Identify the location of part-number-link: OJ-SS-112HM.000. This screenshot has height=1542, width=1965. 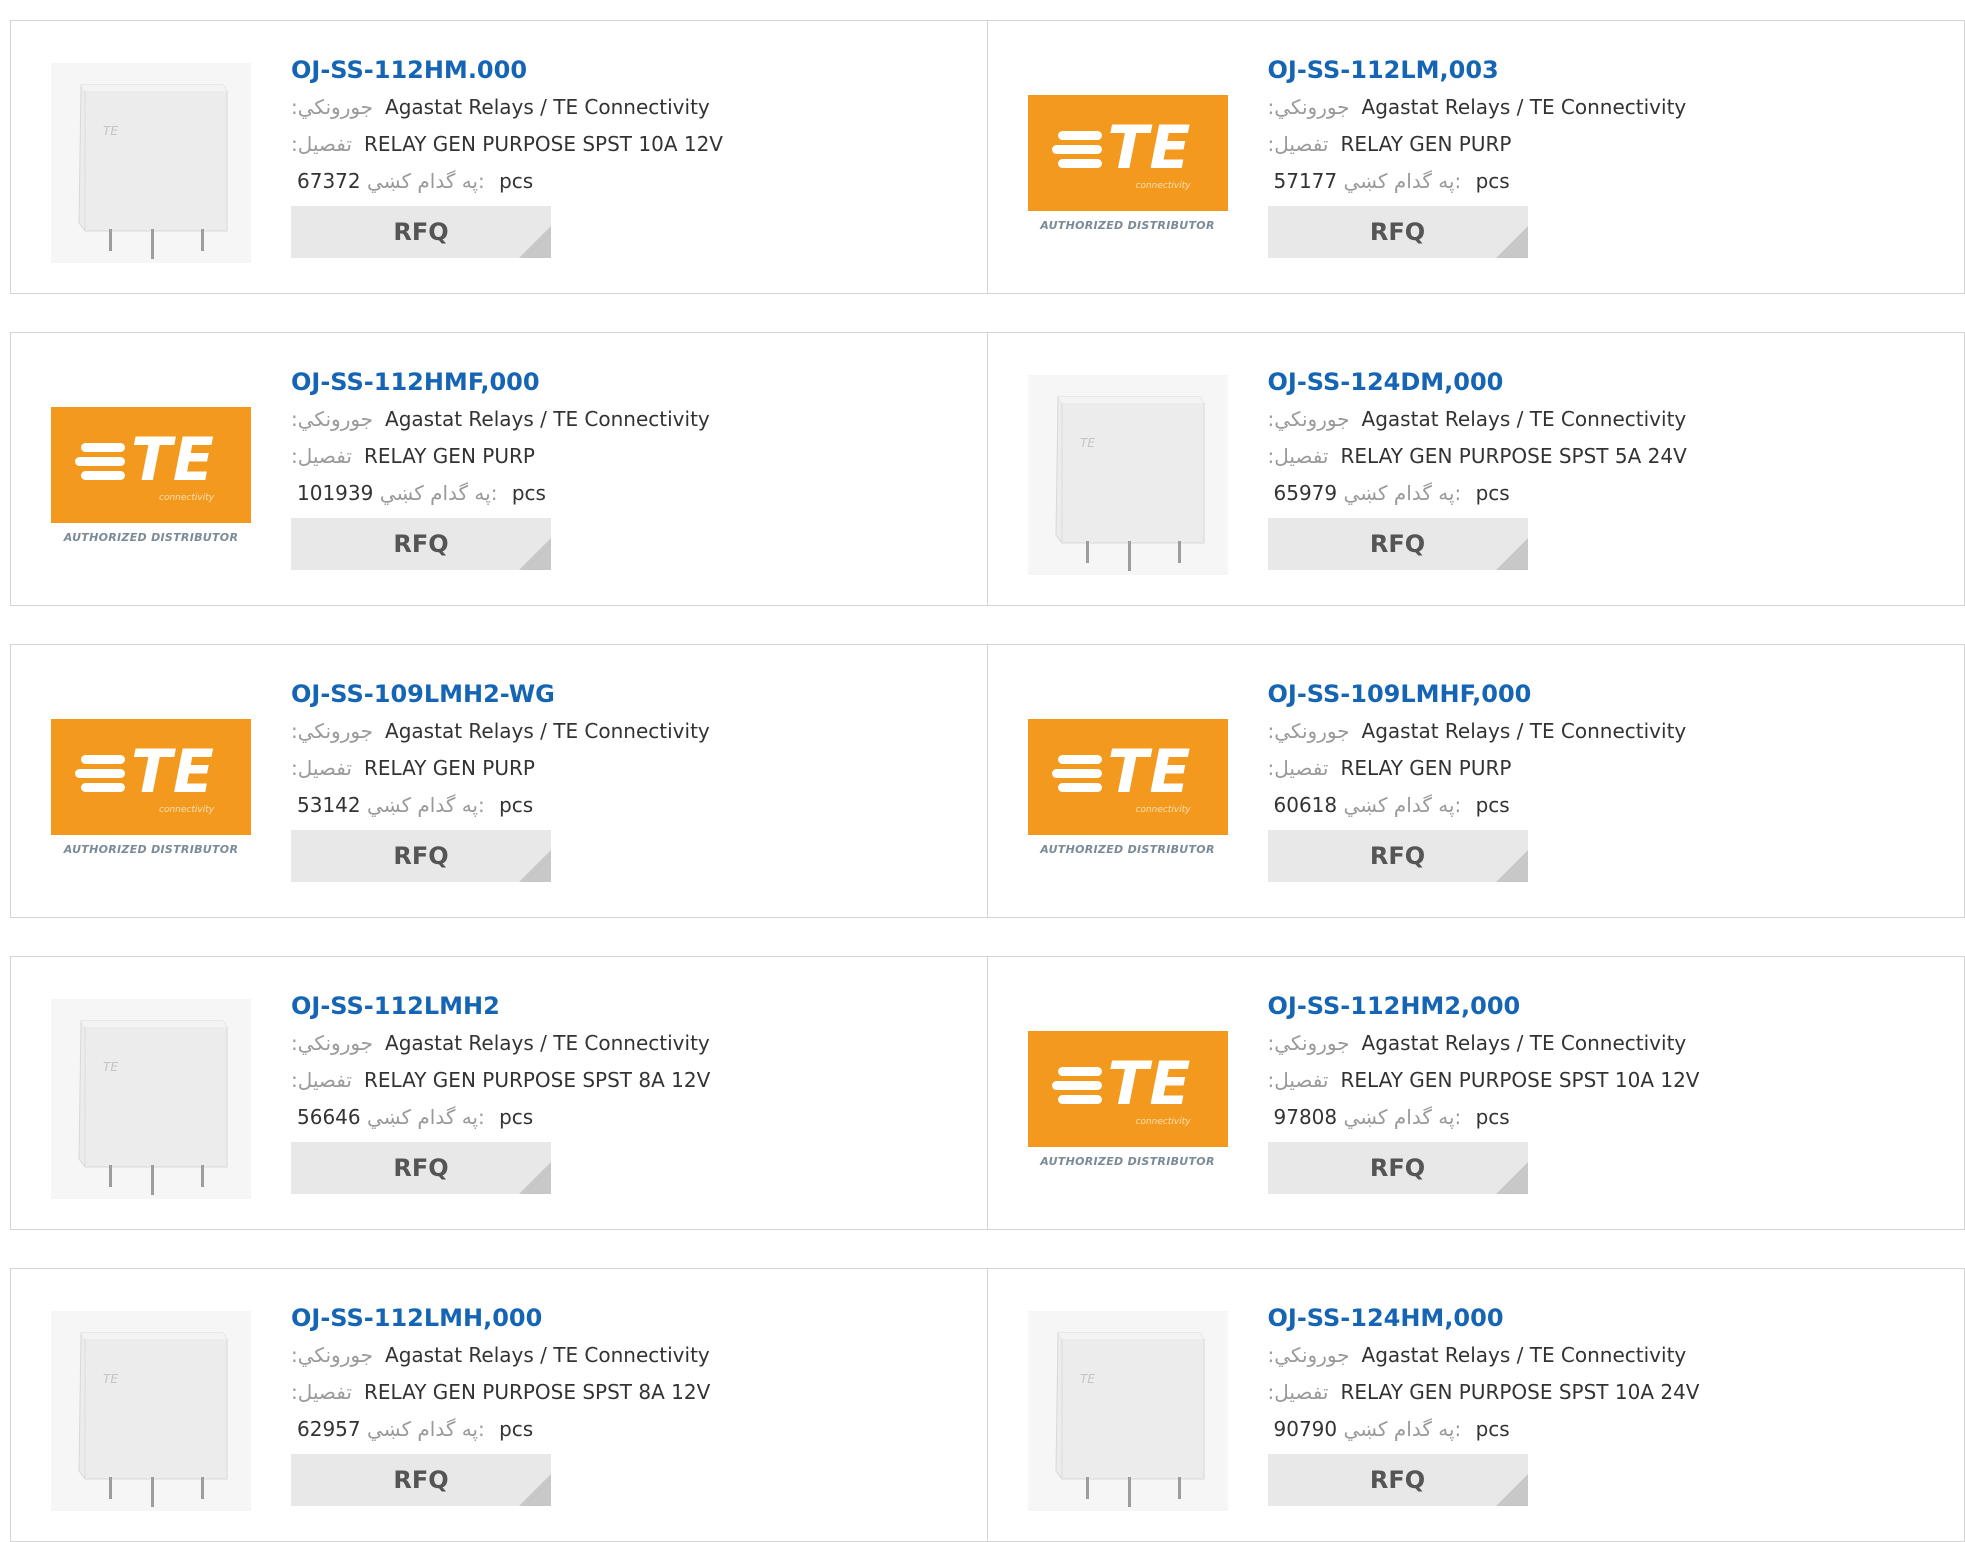
(507, 70).